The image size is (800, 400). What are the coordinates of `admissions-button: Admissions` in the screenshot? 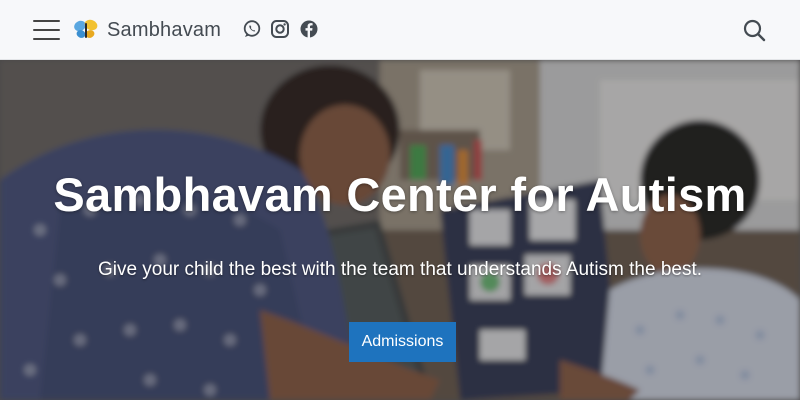 It's located at (402, 342).